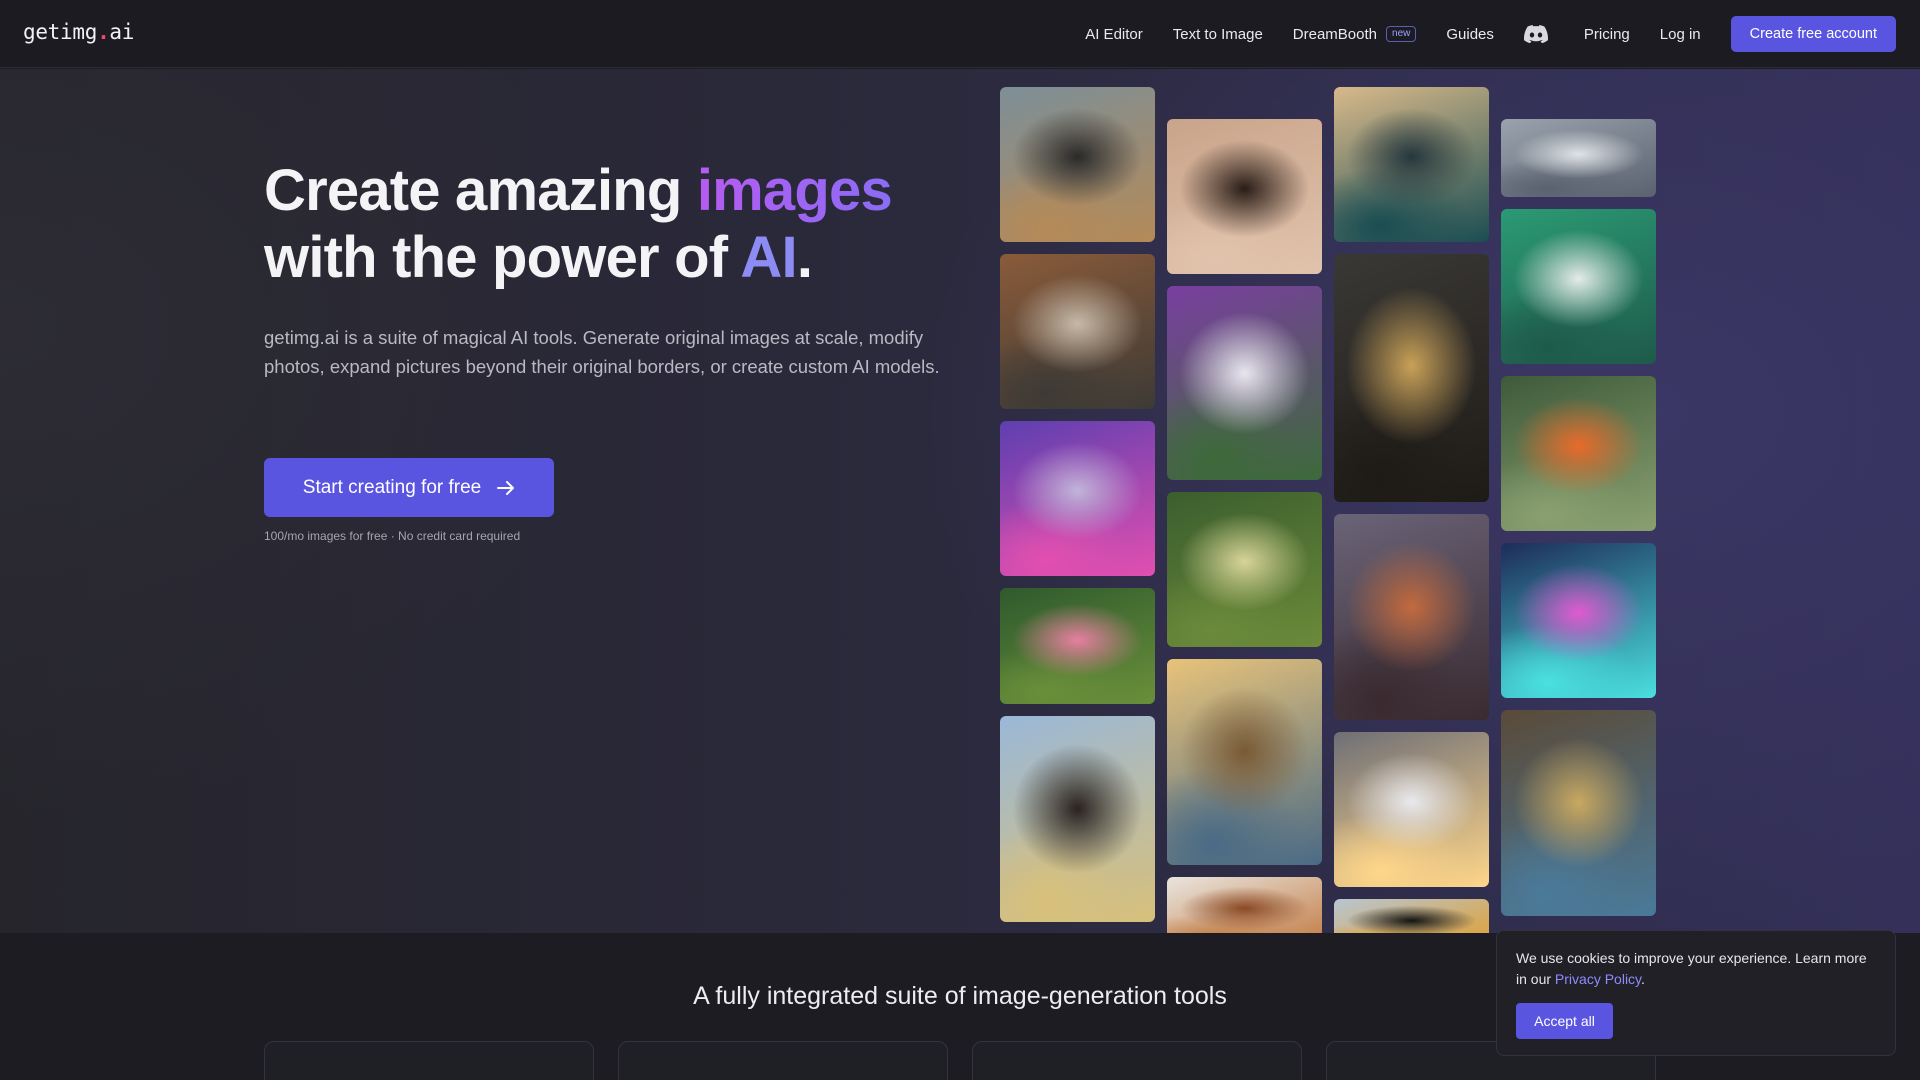 The image size is (1920, 1080). What do you see at coordinates (1813, 34) in the screenshot?
I see `create-account-button: Create free account` at bounding box center [1813, 34].